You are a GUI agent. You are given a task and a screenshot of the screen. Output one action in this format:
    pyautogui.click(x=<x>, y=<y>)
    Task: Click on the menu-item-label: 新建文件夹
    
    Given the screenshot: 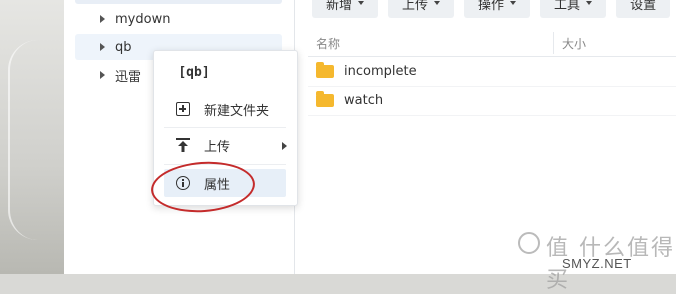 What is the action you would take?
    pyautogui.click(x=237, y=111)
    